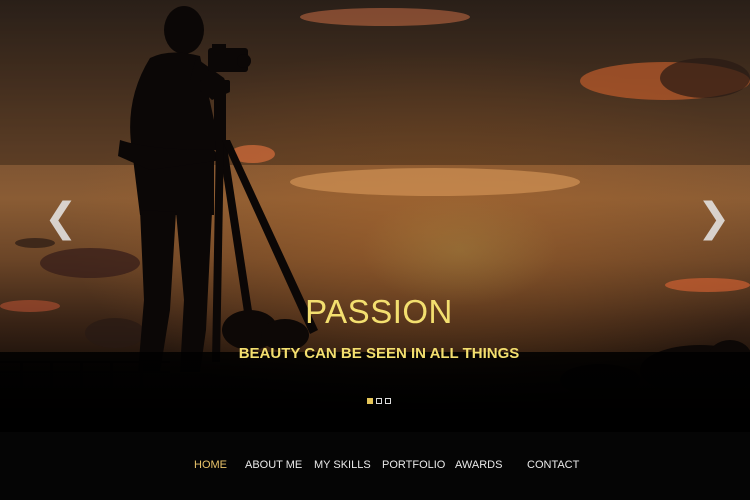 The width and height of the screenshot is (750, 500). I want to click on prev-slide-icon: ❮, so click(61, 218).